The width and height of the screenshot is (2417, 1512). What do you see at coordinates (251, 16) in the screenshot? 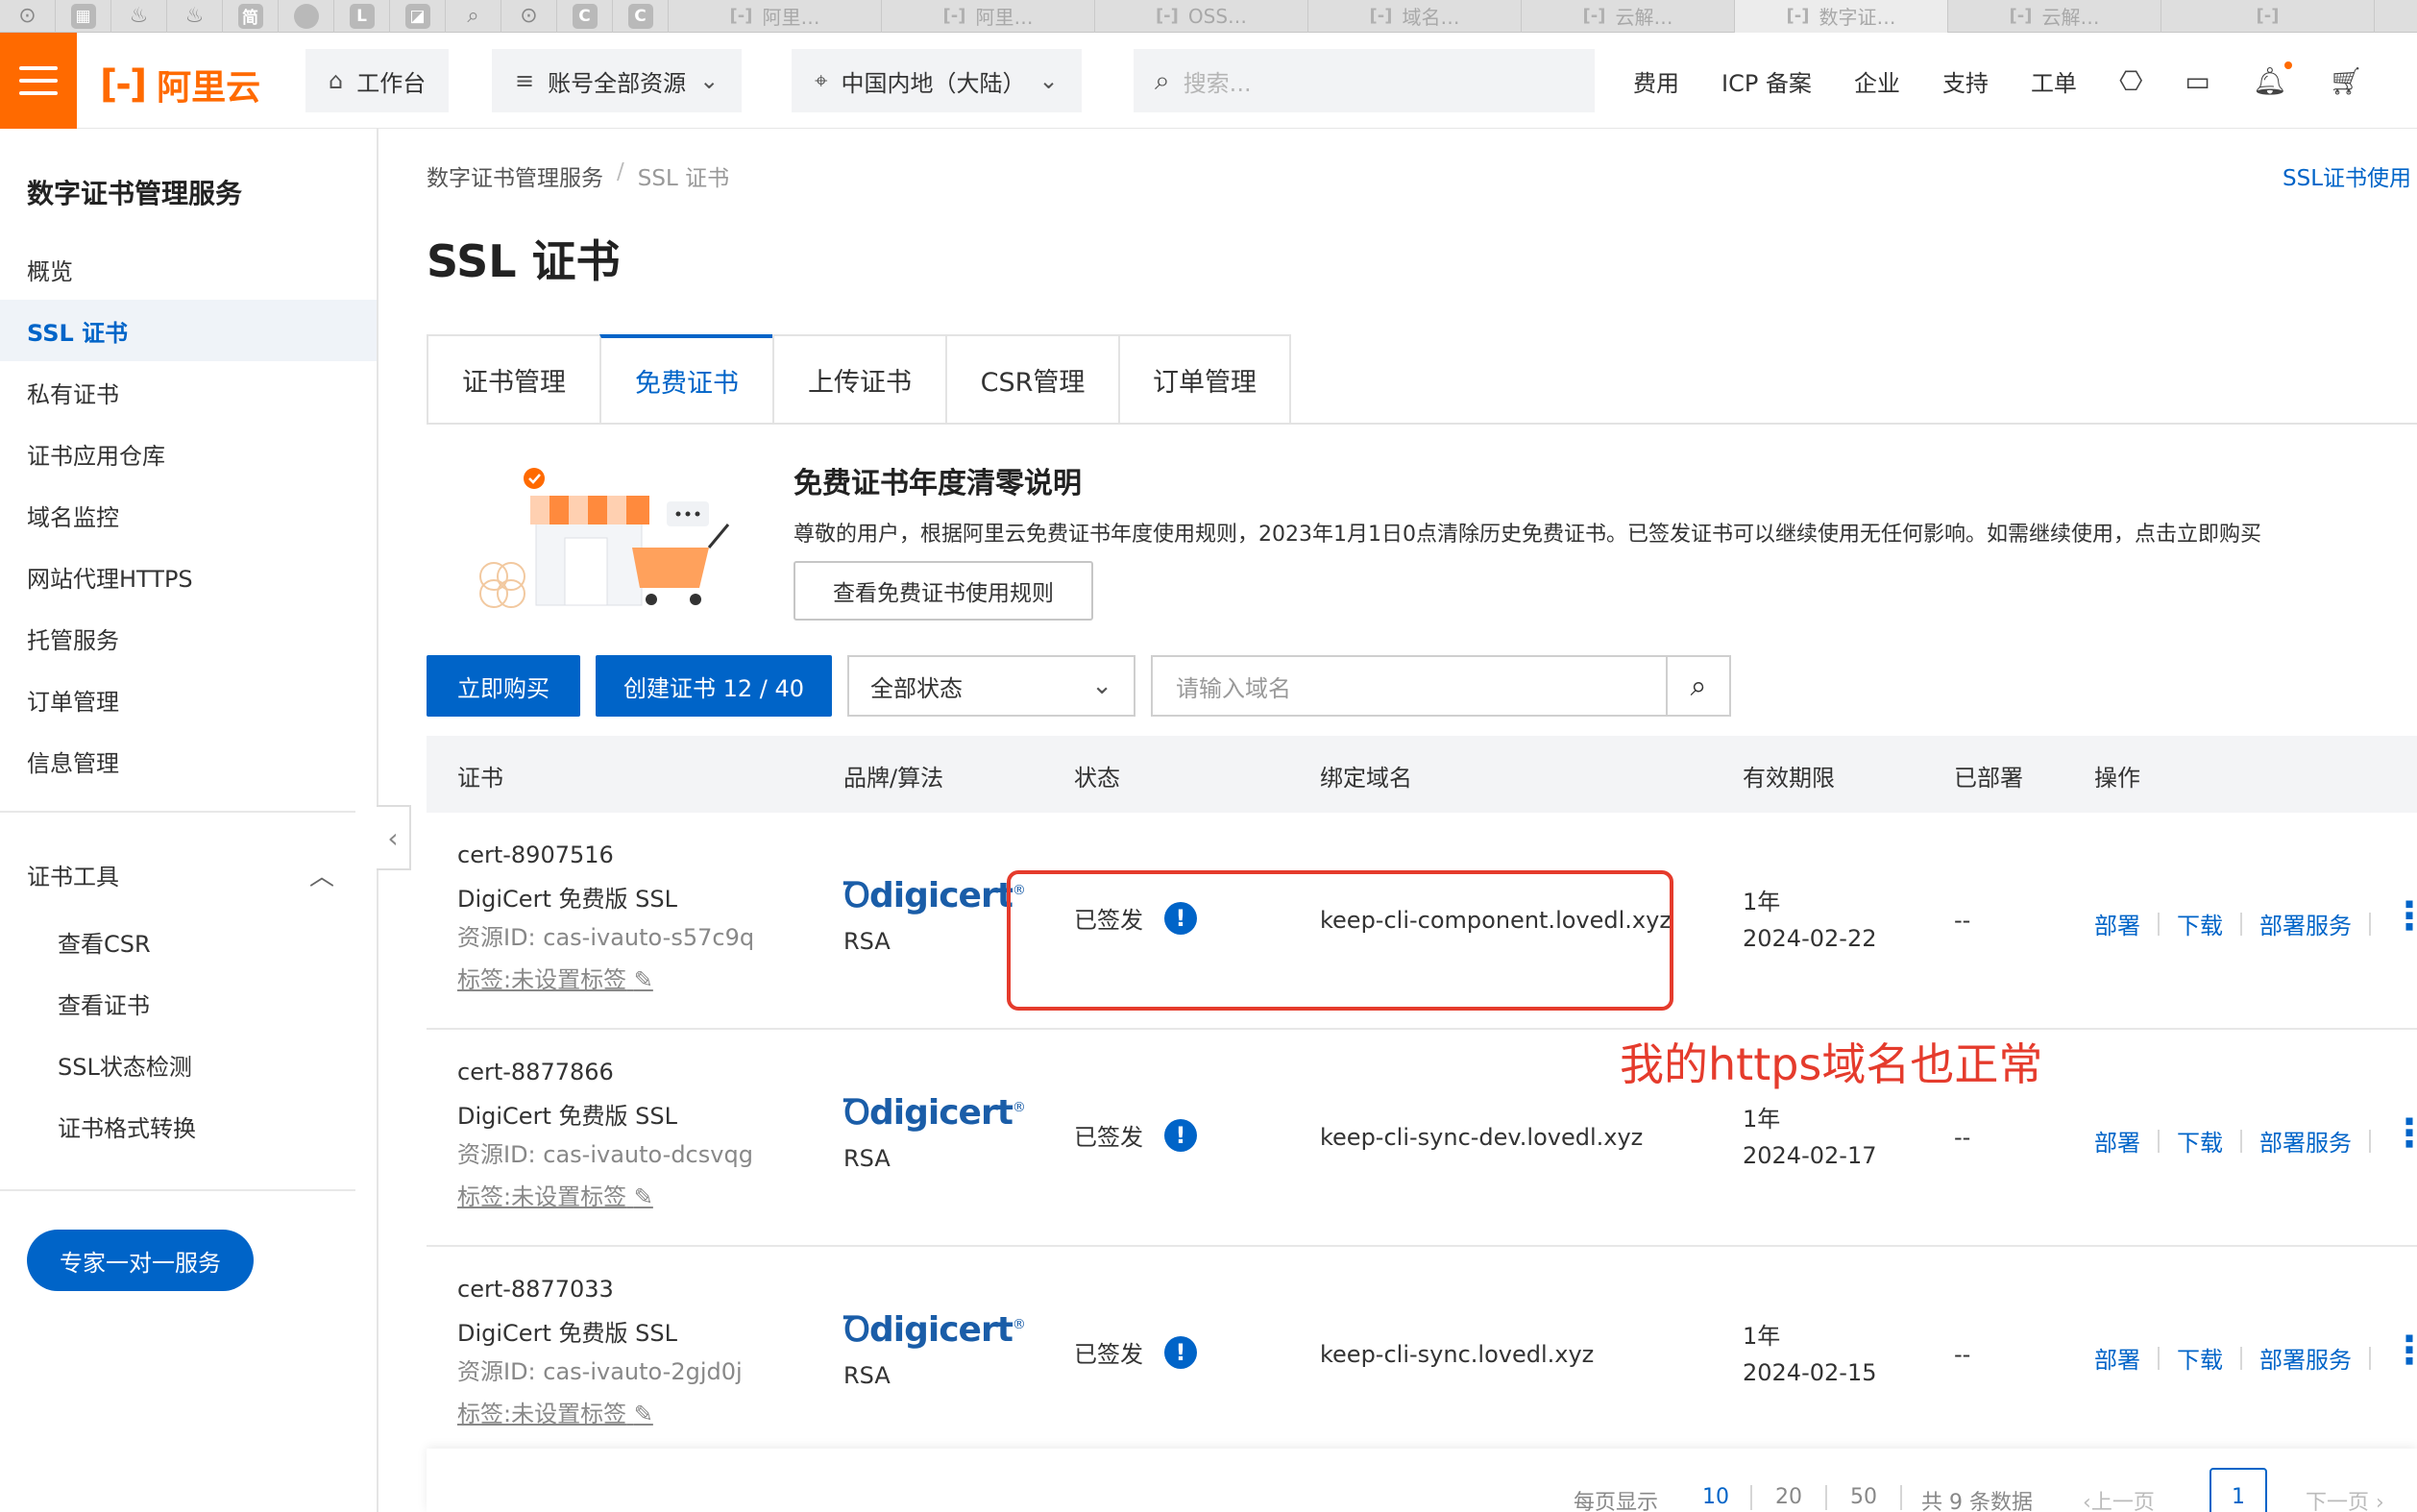
I see `tab-jian-icon: 简` at bounding box center [251, 16].